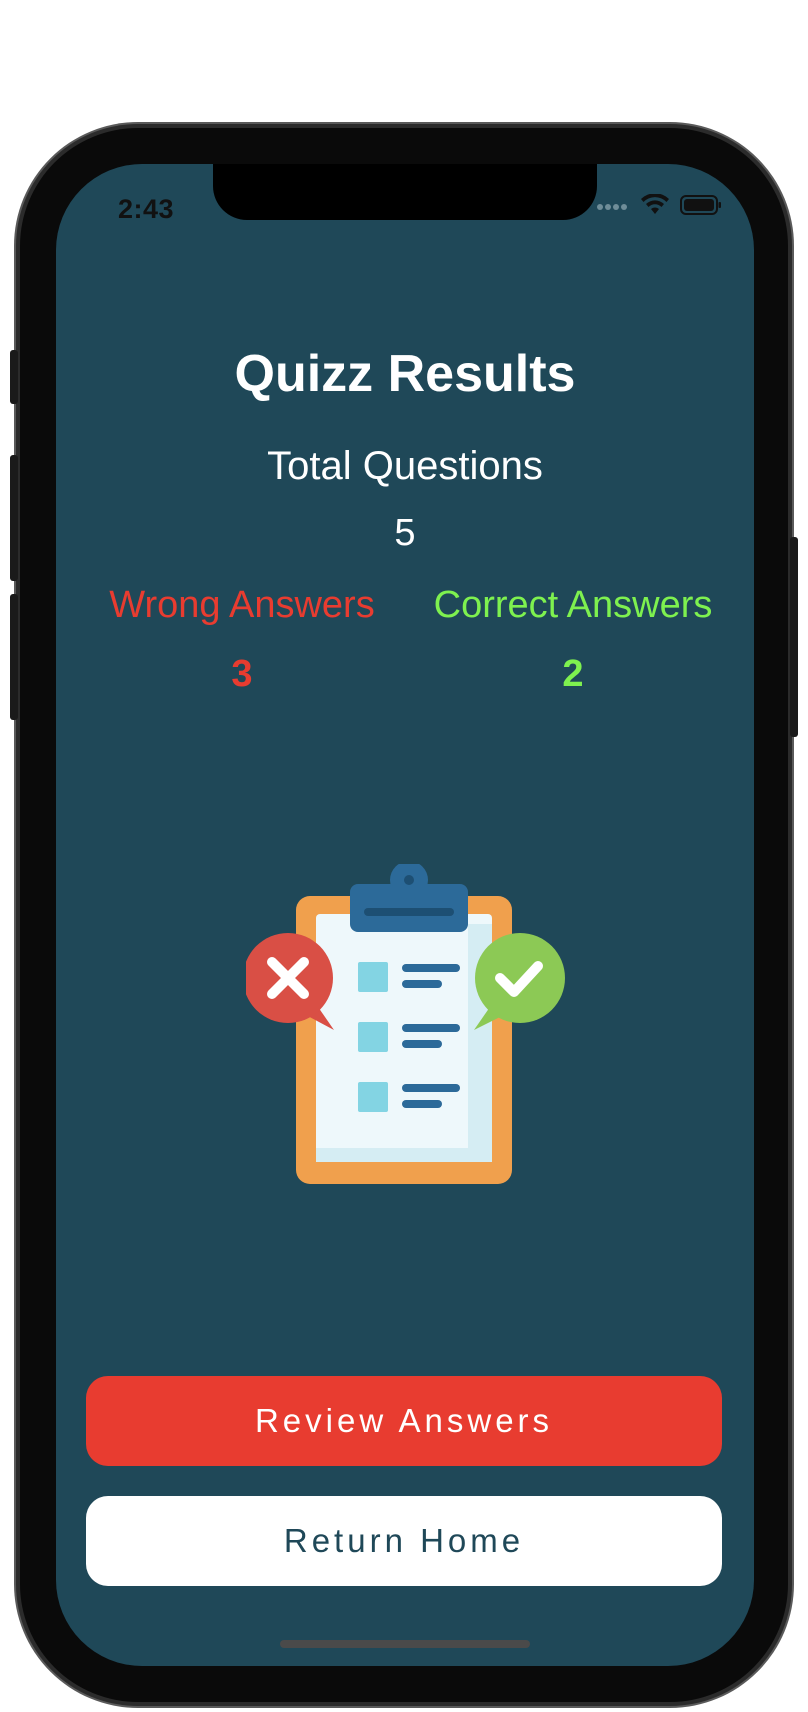 The image size is (808, 1712). I want to click on home-indicator, so click(405, 1644).